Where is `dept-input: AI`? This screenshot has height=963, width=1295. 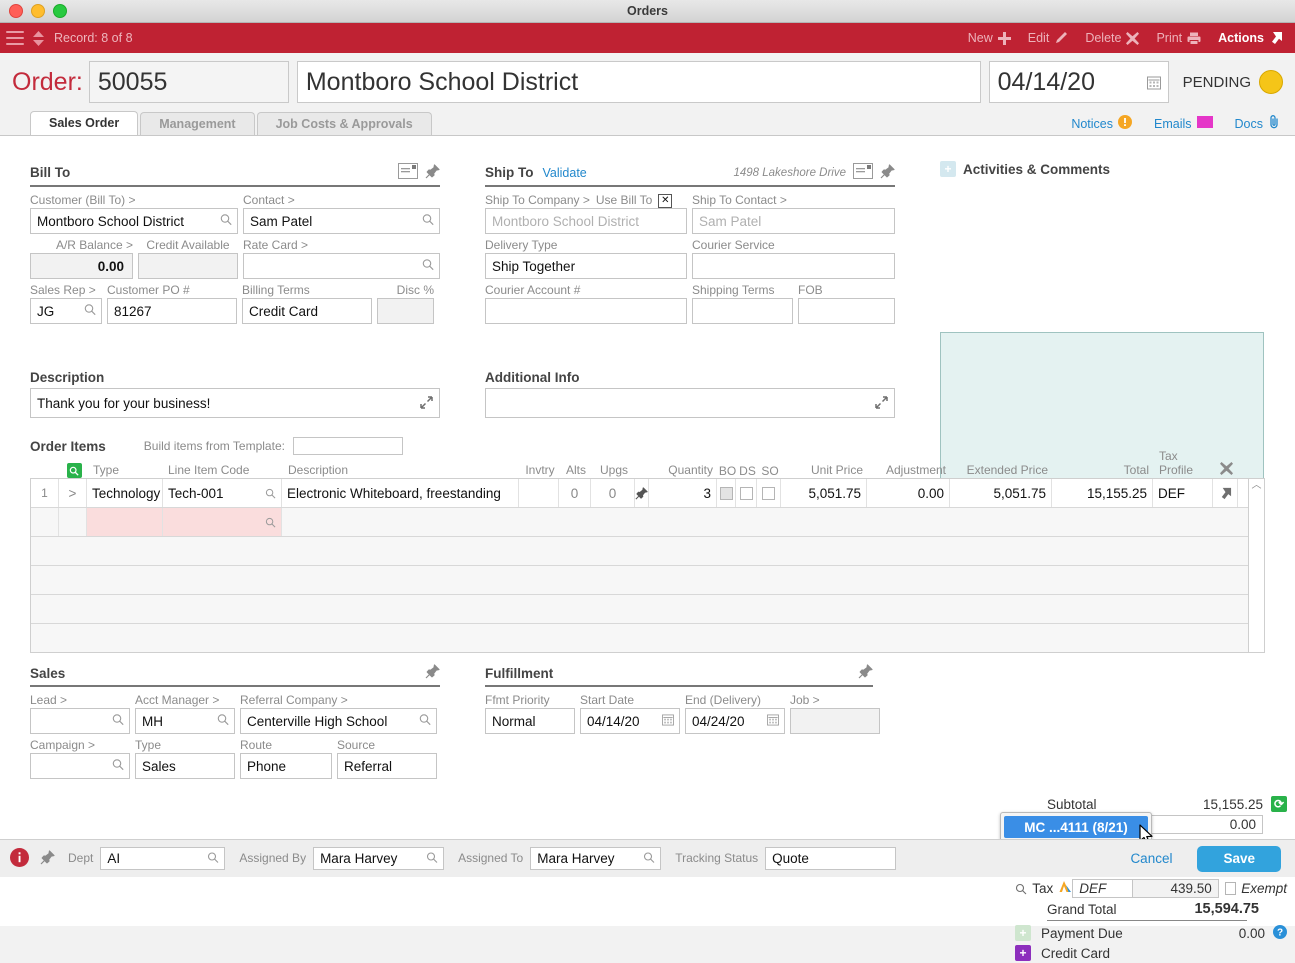 dept-input: AI is located at coordinates (163, 858).